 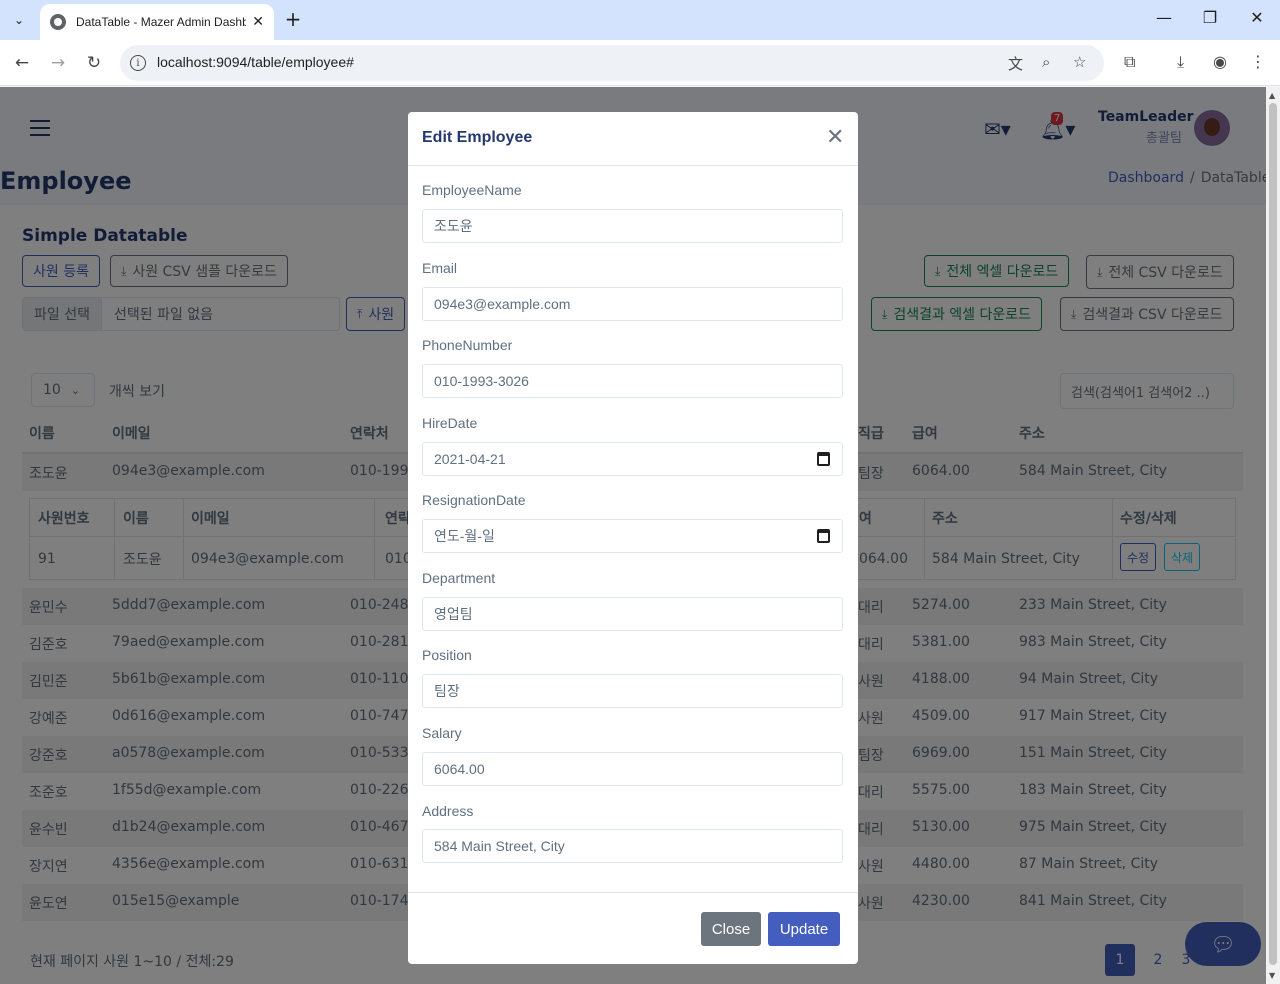 I want to click on employee-name-field: 조도윤, so click(x=632, y=226).